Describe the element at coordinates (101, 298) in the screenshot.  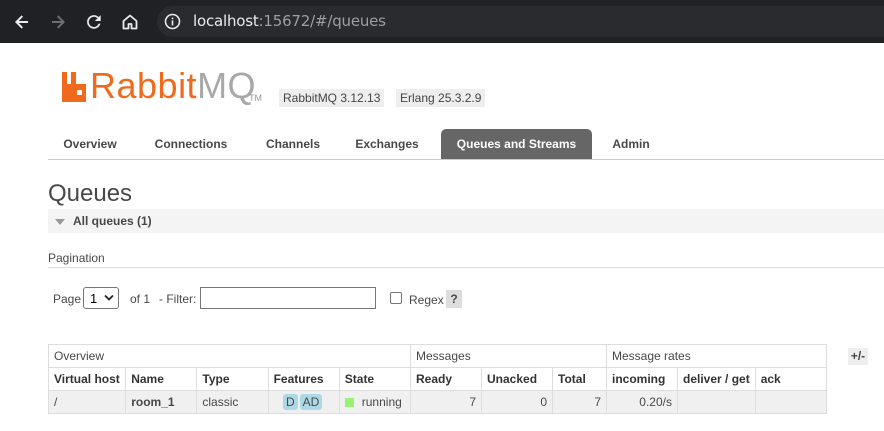
I see `page-select: 1` at that location.